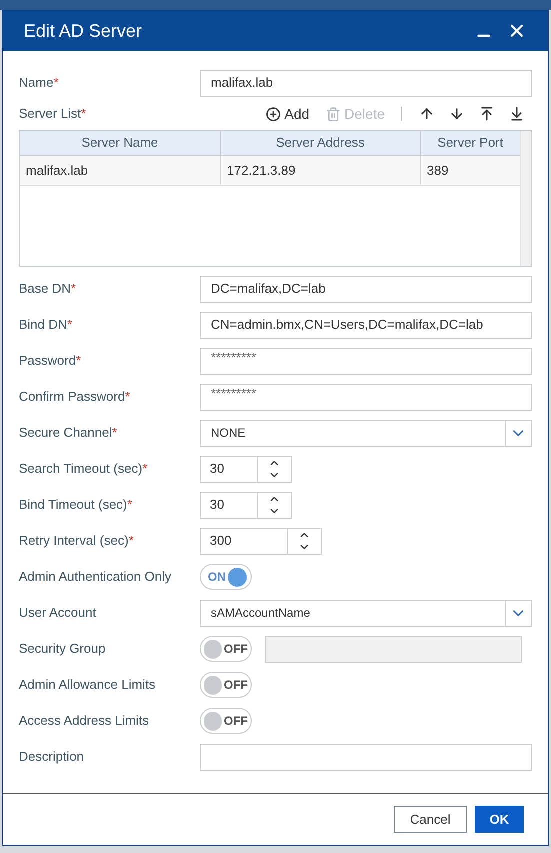 The height and width of the screenshot is (853, 551). Describe the element at coordinates (366, 83) in the screenshot. I see `text-field: malifax.lab` at that location.